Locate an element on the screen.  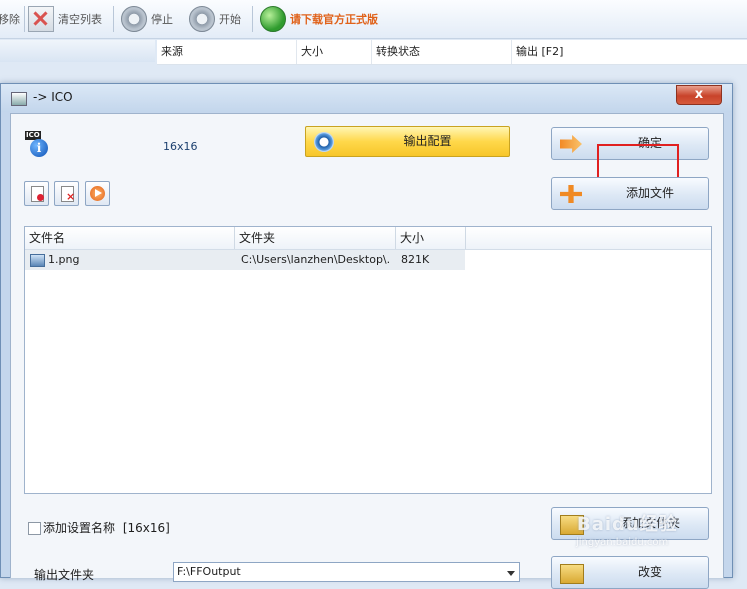
download-label: 请下载官方正式版 is located at coordinates (334, 19).